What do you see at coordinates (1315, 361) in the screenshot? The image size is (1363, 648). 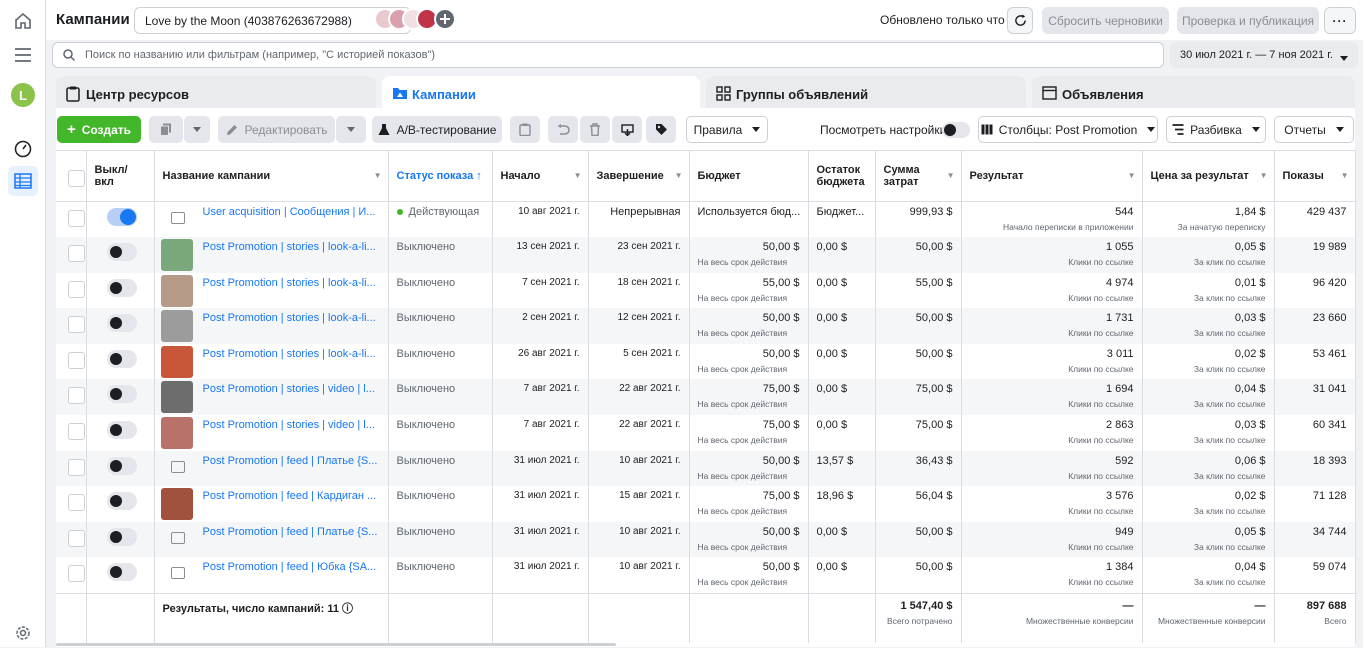 I see `impressions: 53 461` at bounding box center [1315, 361].